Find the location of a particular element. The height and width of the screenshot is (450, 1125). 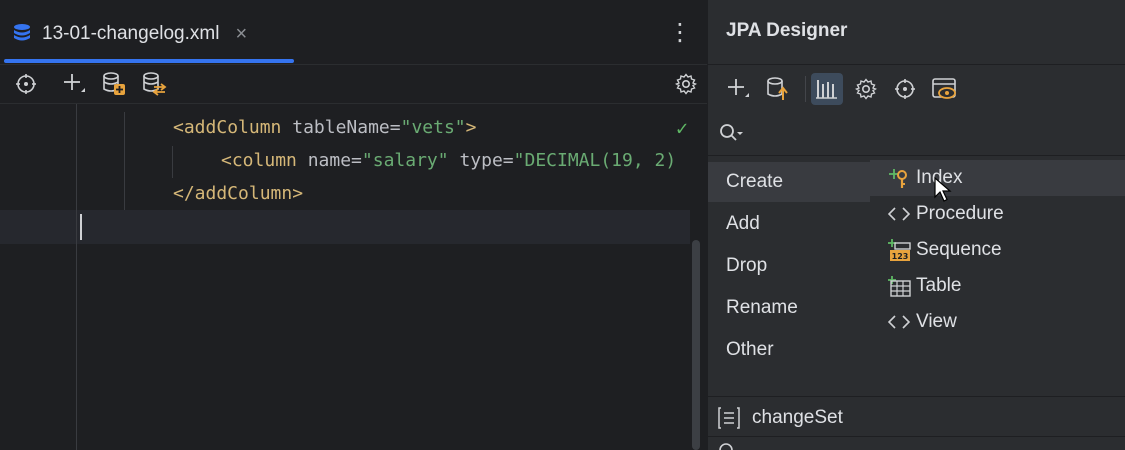

tag-name: column is located at coordinates (264, 160).